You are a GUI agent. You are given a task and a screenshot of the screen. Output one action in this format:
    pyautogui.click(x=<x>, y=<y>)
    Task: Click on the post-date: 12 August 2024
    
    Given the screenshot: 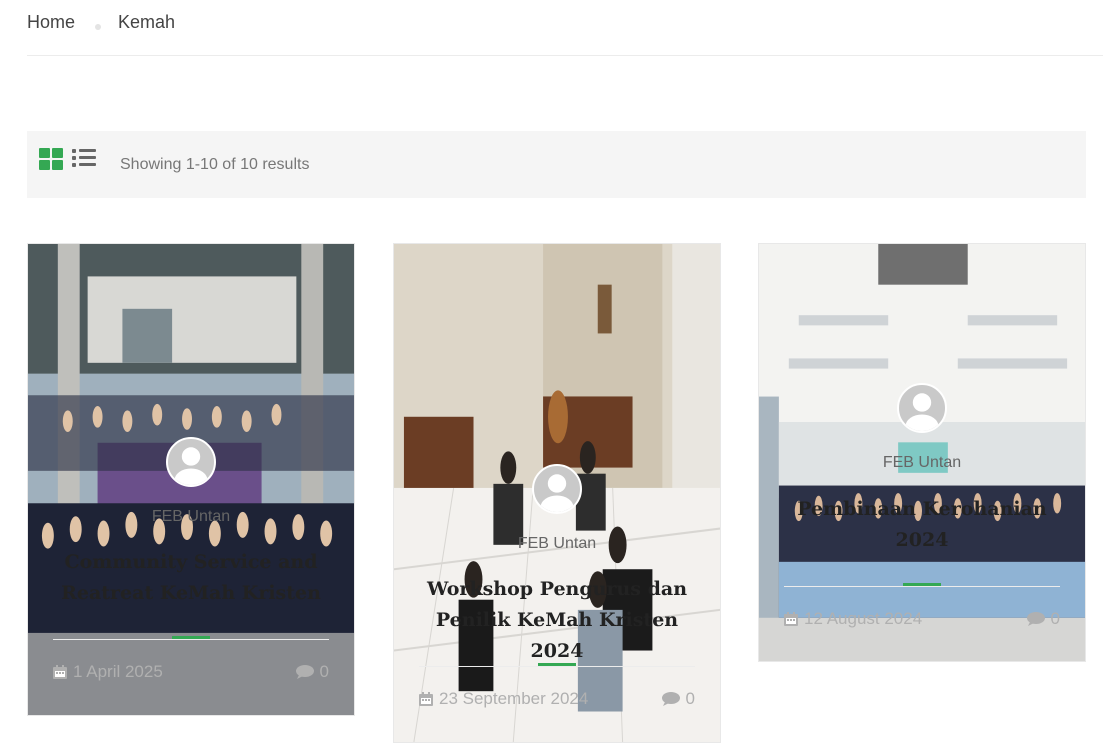 What is the action you would take?
    pyautogui.click(x=853, y=619)
    